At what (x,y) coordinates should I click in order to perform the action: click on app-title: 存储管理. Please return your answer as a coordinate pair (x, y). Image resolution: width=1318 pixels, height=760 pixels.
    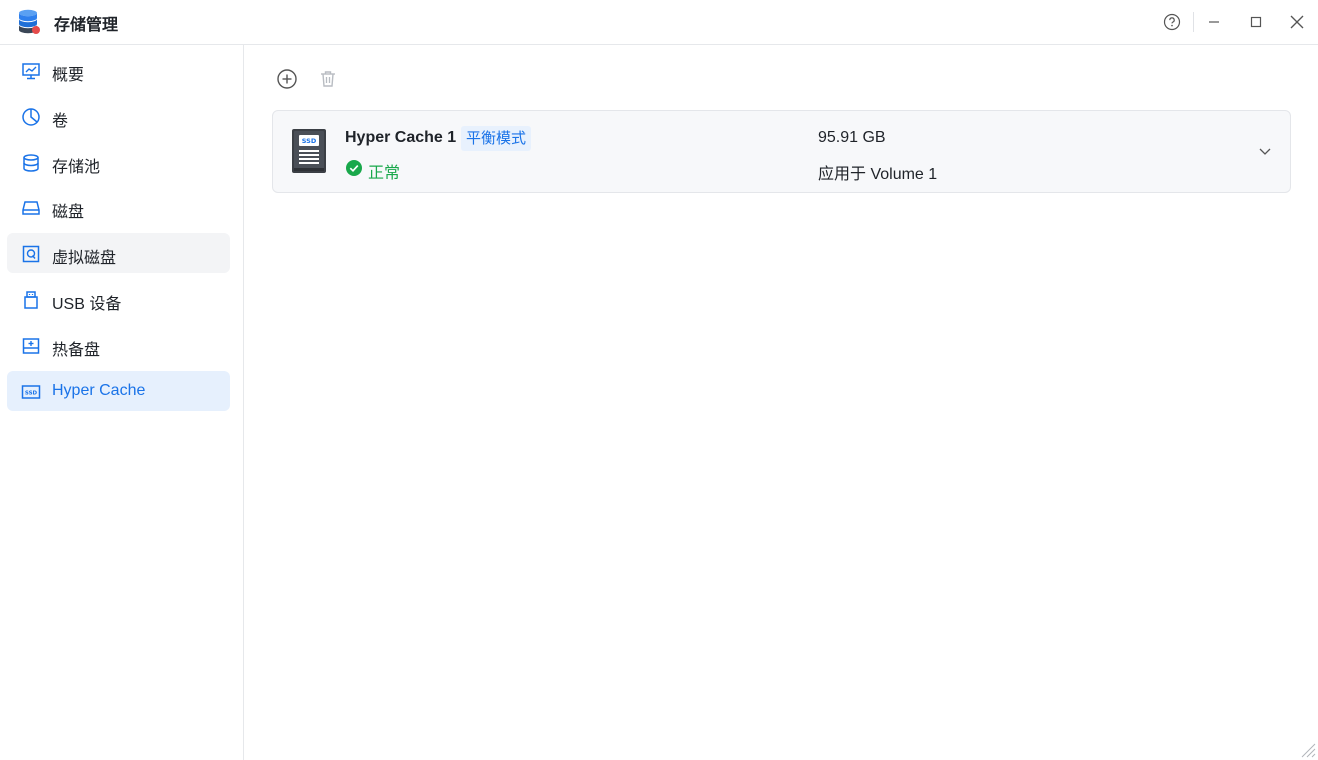
    Looking at the image, I should click on (86, 25).